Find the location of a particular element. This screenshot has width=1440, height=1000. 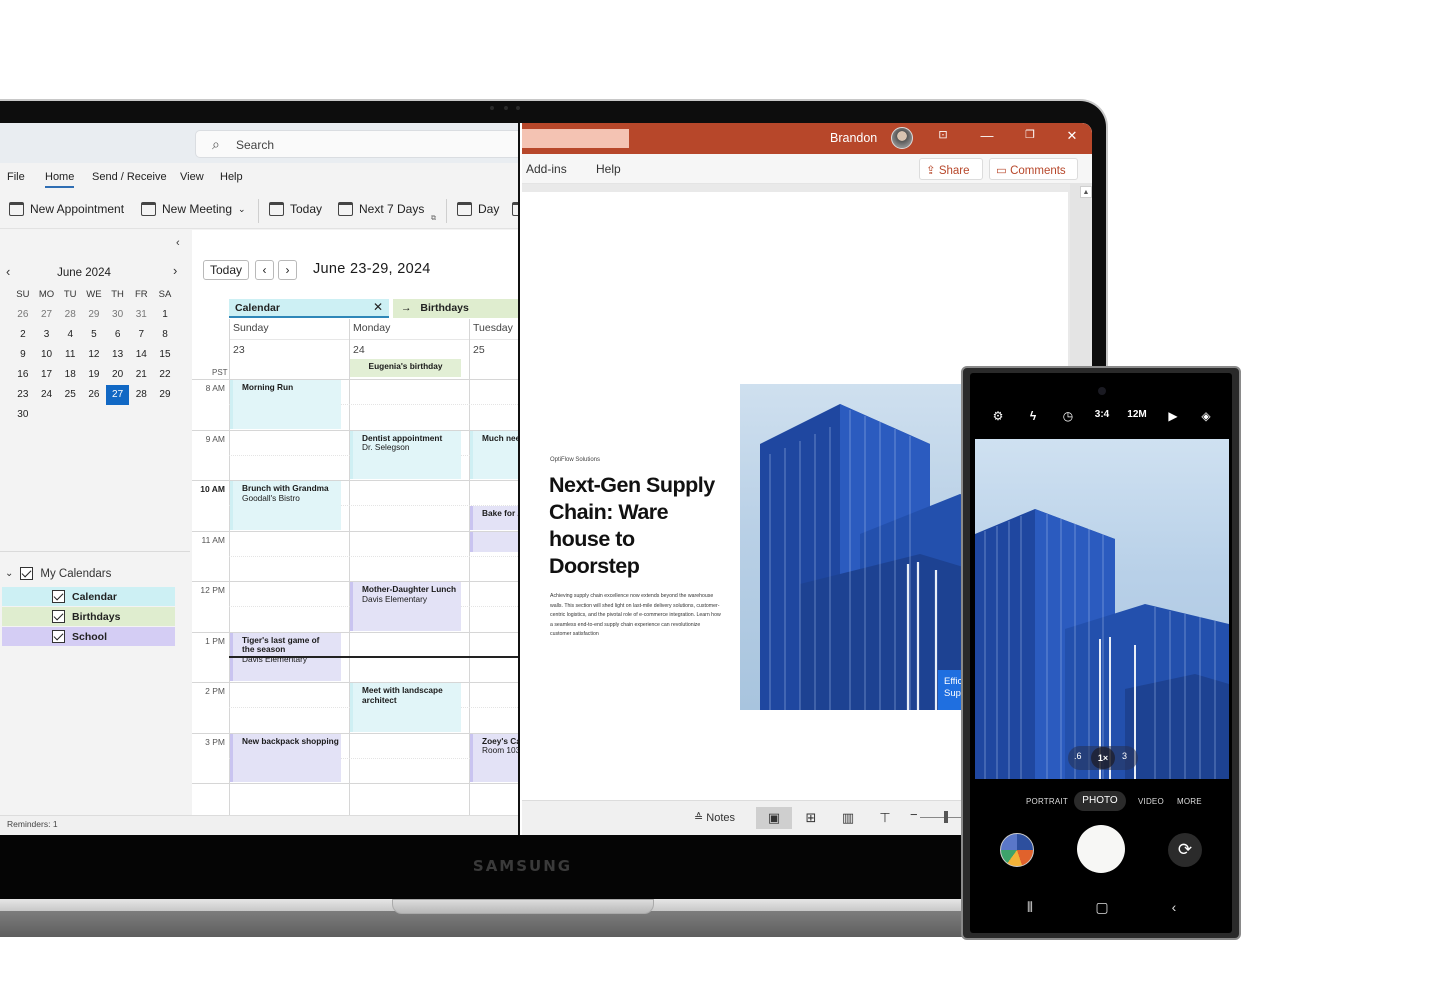

mini-calendar-day: 23 is located at coordinates (23, 395).